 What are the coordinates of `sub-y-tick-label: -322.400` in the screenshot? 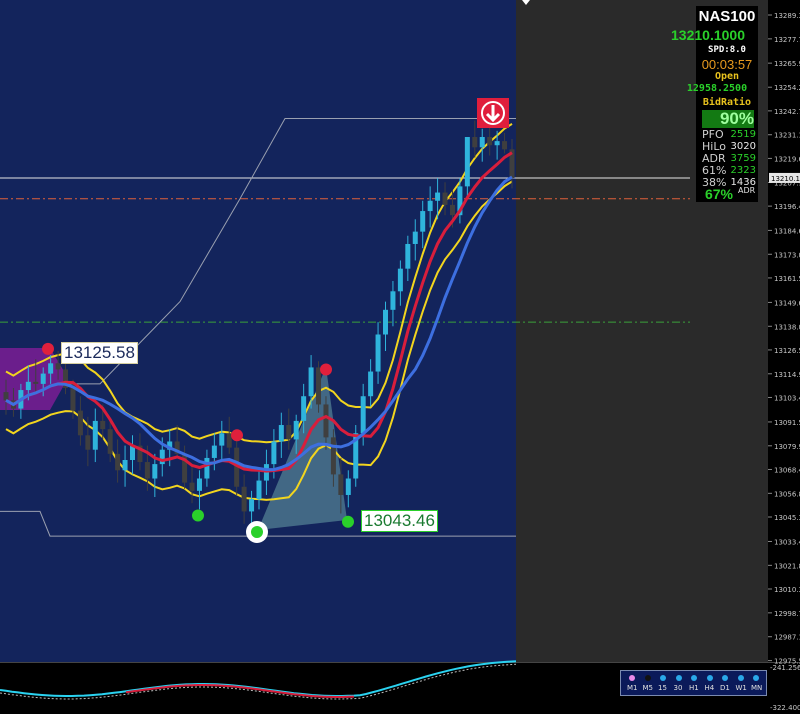 It's located at (785, 708).